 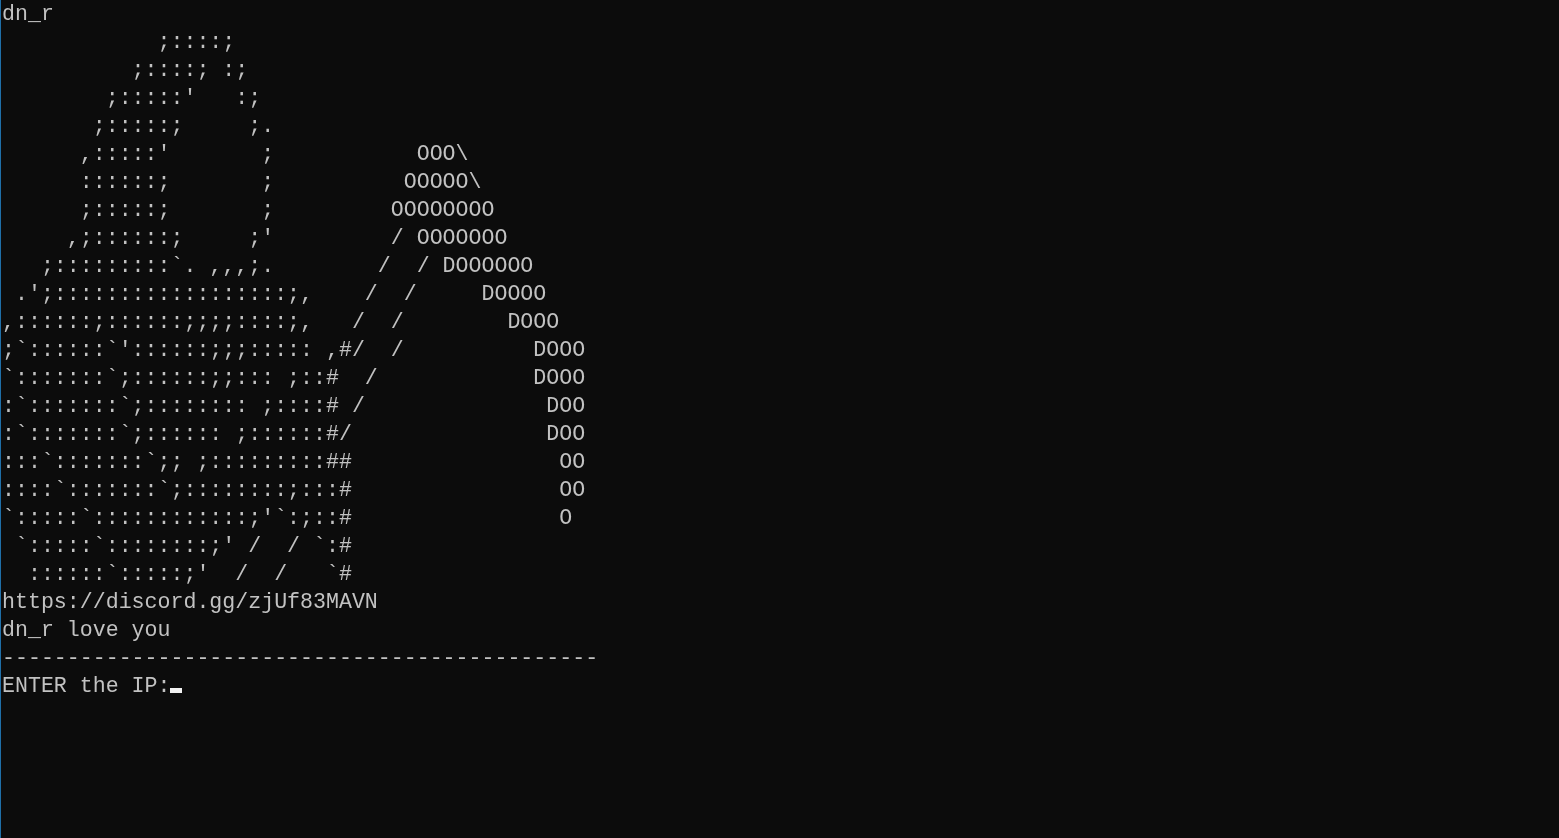 I want to click on terminal-line: `:::::`::::::::;' / / `:#, so click(x=182, y=546).